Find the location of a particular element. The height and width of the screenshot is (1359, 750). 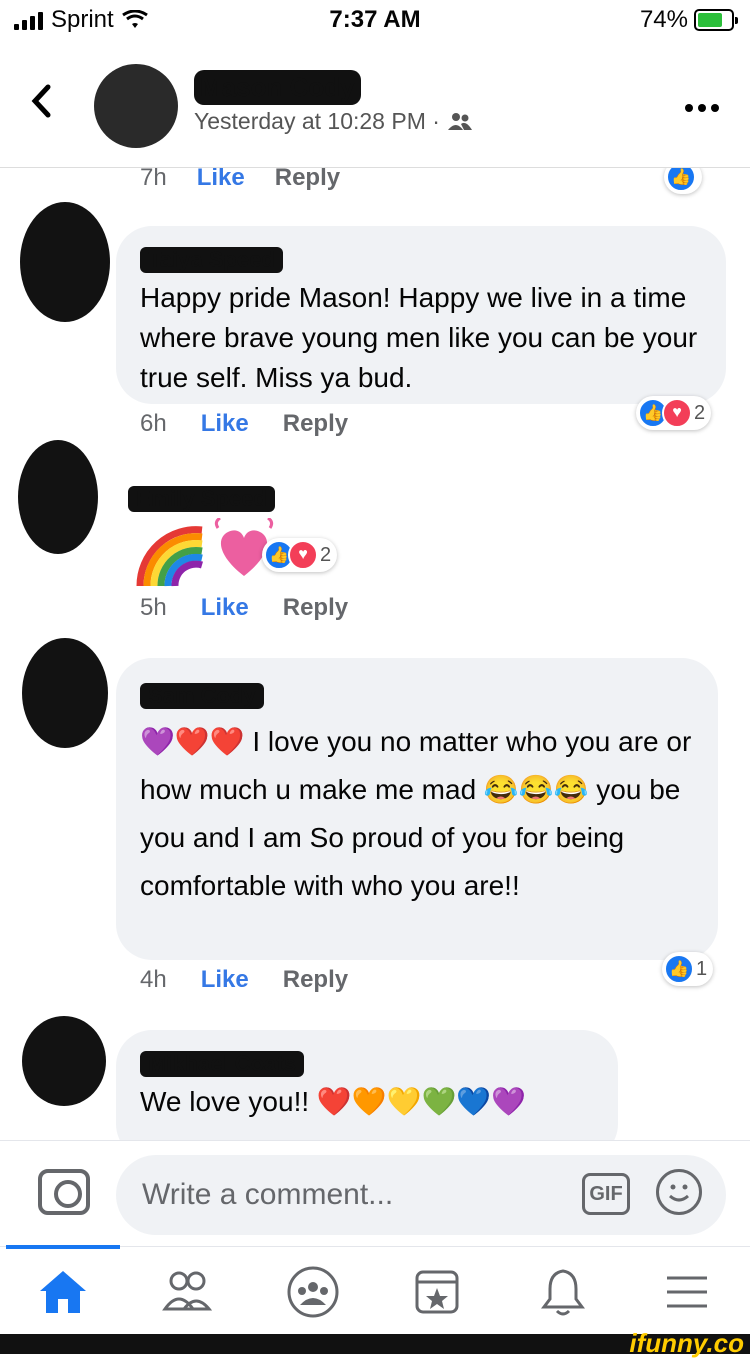

gif-button: GIF is located at coordinates (606, 1194).